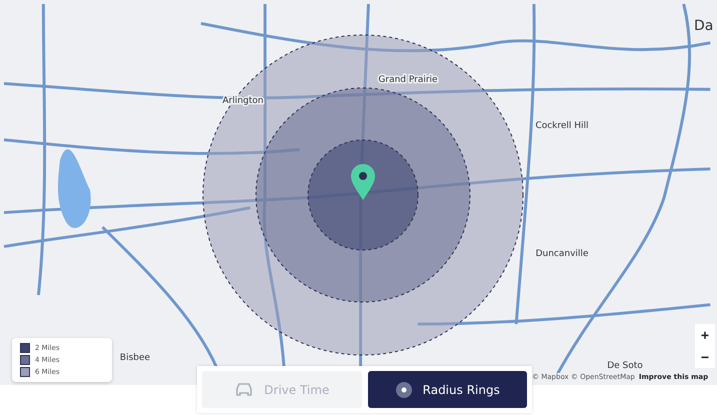 Image resolution: width=717 pixels, height=415 pixels. I want to click on place-label: Duncanville, so click(562, 254).